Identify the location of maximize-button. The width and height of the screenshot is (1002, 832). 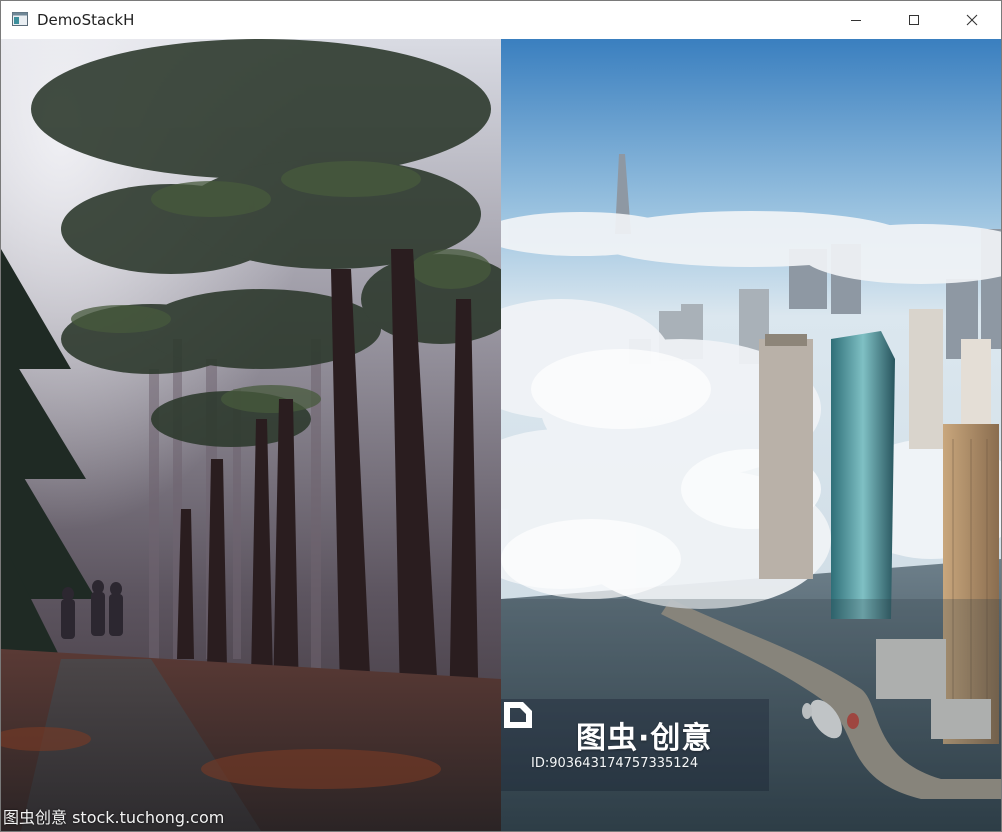
(914, 20).